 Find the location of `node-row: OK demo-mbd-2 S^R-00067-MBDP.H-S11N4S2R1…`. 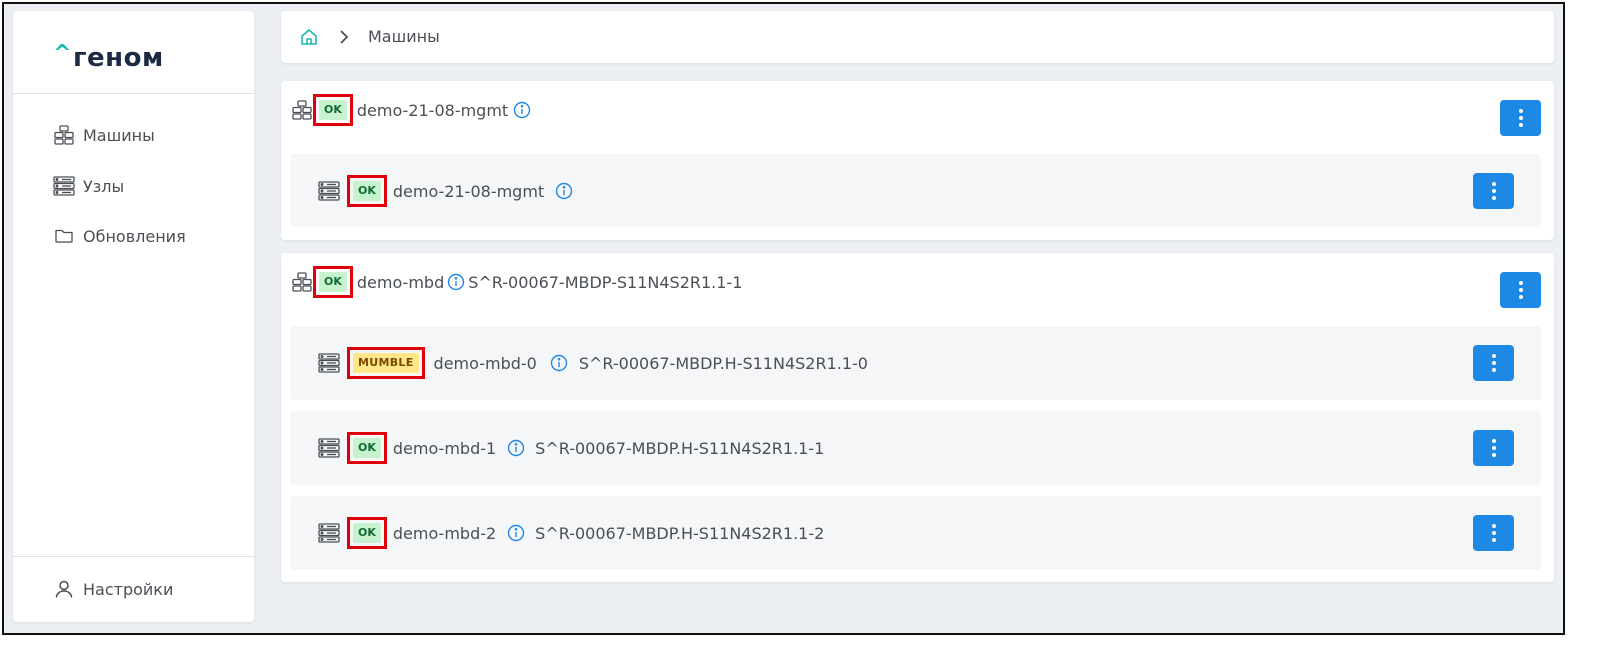

node-row: OK demo-mbd-2 S^R-00067-MBDP.H-S11N4S2R1… is located at coordinates (915, 533).